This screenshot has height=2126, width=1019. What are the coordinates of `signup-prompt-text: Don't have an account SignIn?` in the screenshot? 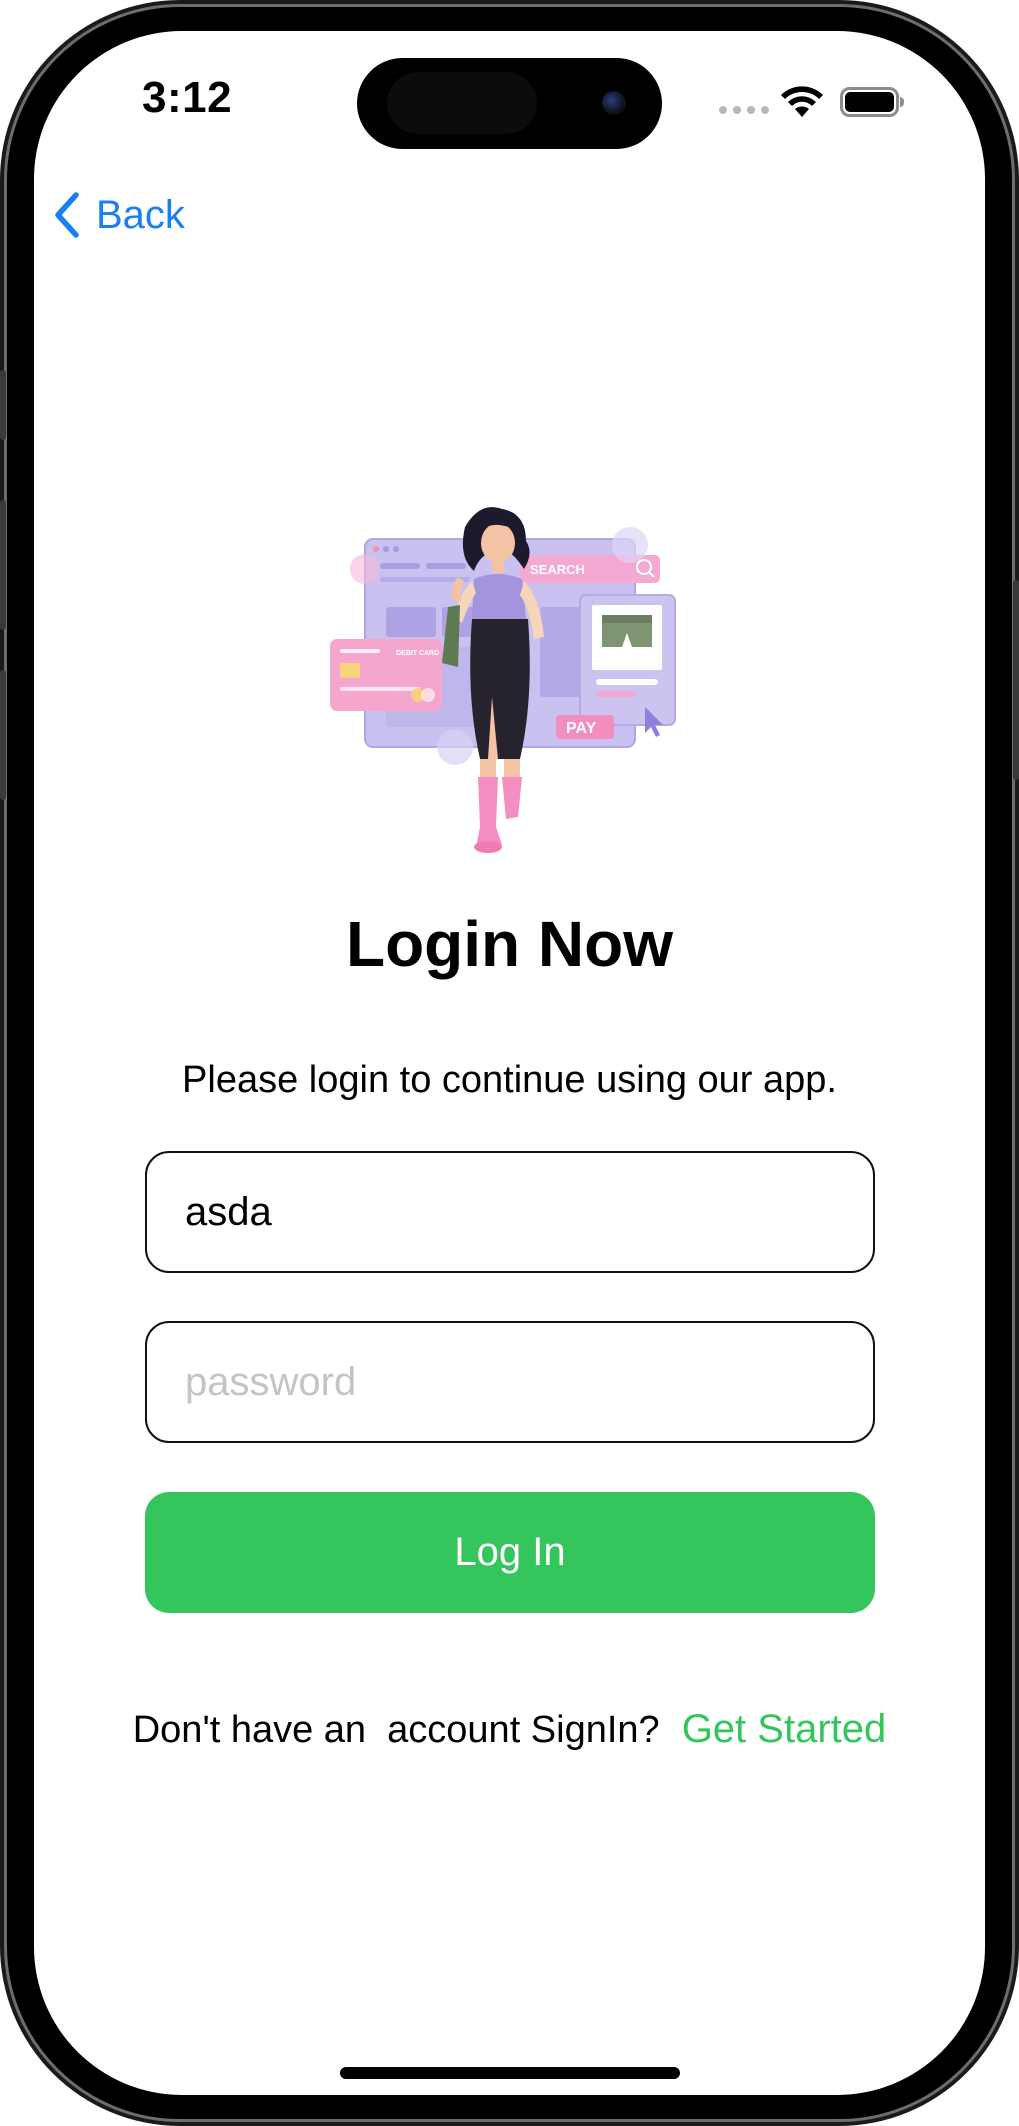 It's located at (396, 1730).